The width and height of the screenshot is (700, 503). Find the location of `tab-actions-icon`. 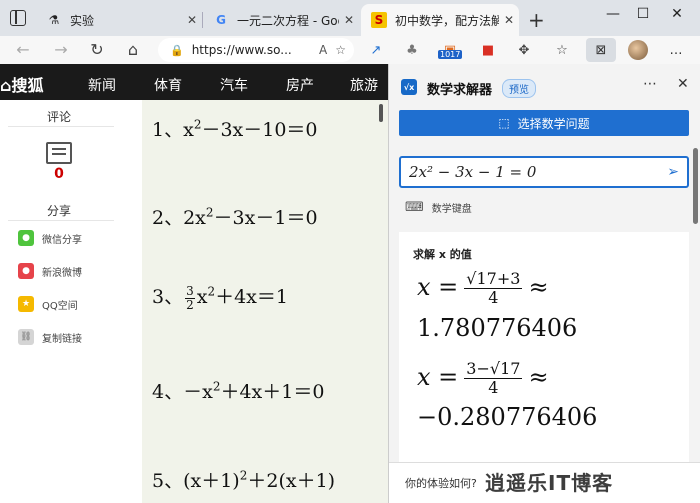

tab-actions-icon is located at coordinates (18, 18).